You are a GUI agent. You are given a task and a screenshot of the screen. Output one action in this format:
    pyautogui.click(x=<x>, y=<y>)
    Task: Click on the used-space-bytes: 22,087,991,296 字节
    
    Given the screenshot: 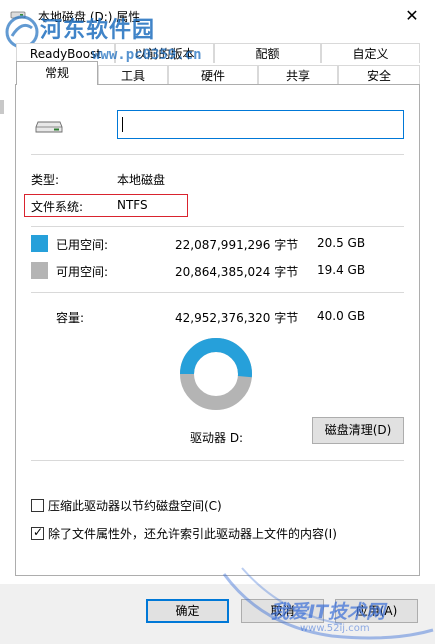 What is the action you would take?
    pyautogui.click(x=237, y=245)
    